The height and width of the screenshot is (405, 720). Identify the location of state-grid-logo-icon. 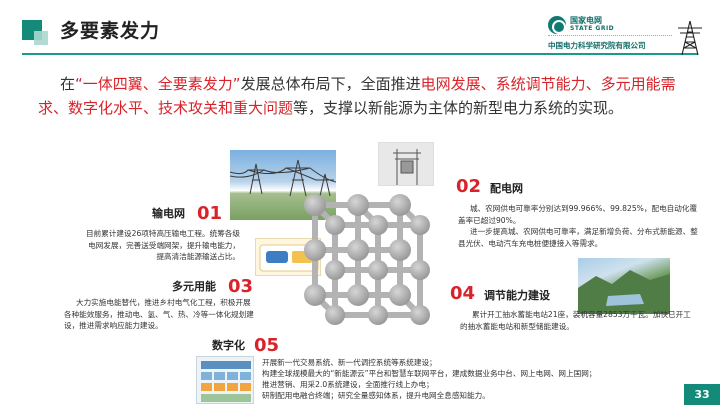
(557, 25).